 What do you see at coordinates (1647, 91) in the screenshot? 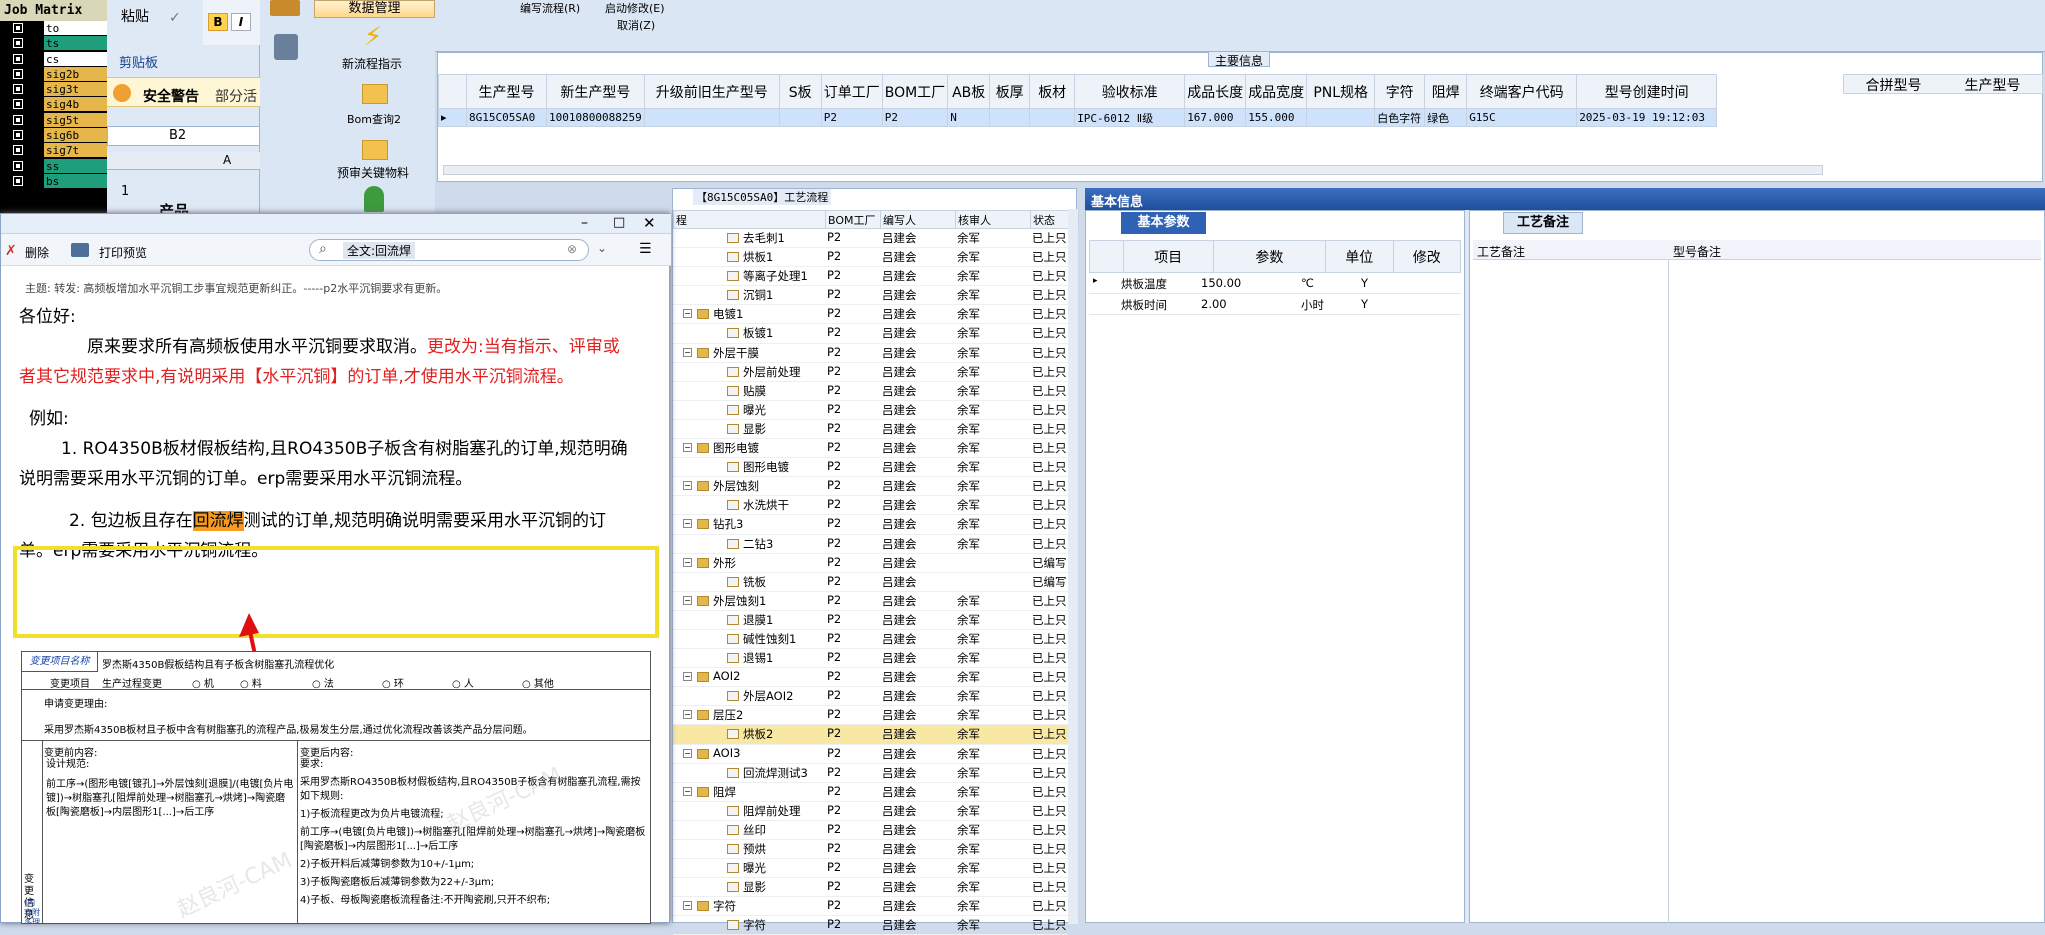
I see `main-info-col-header: 型号创建时间` at bounding box center [1647, 91].